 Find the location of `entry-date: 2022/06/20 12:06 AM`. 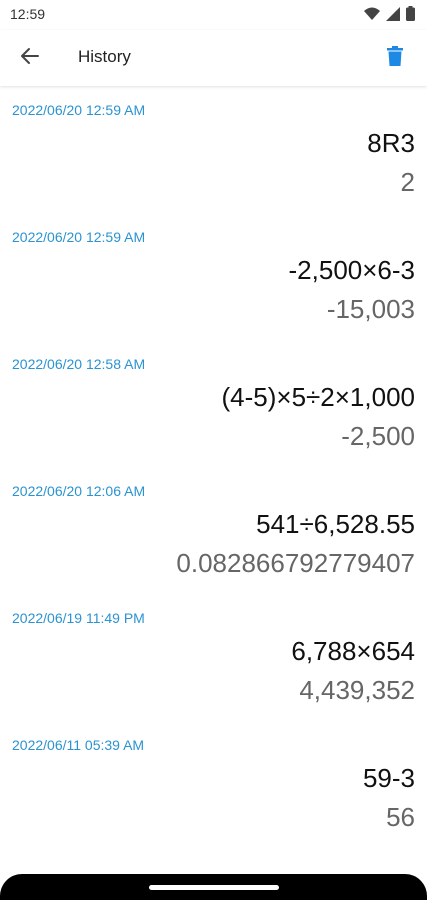

entry-date: 2022/06/20 12:06 AM is located at coordinates (79, 491).